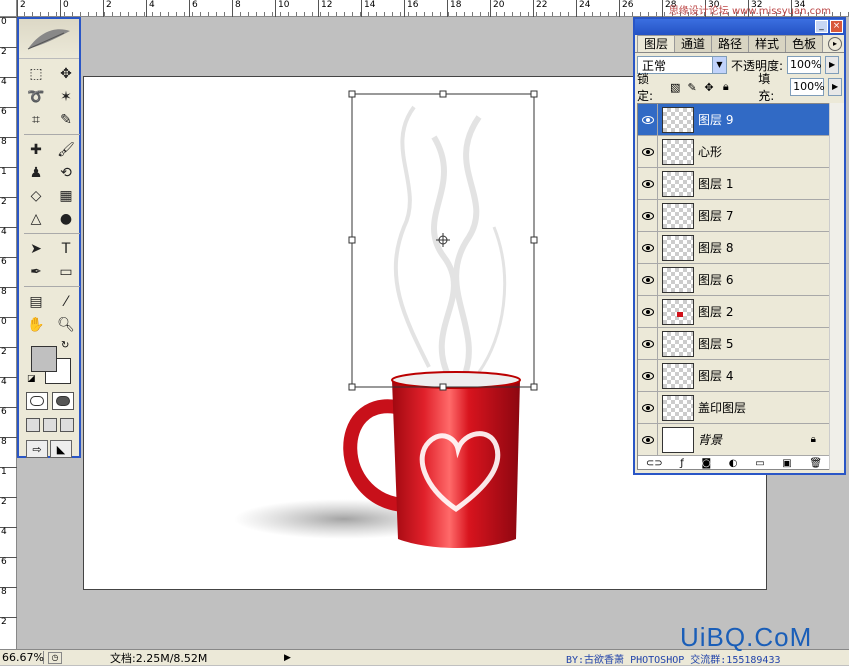 Image resolution: width=849 pixels, height=666 pixels. Describe the element at coordinates (55, 657) in the screenshot. I see `status-info-icon: ◷` at that location.